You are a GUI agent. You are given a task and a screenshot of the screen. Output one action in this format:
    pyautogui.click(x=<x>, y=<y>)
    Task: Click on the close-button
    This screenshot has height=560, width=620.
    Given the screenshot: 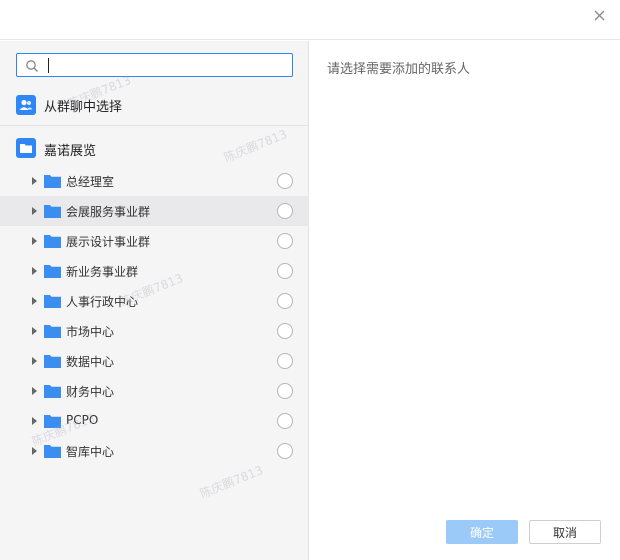 What is the action you would take?
    pyautogui.click(x=599, y=15)
    